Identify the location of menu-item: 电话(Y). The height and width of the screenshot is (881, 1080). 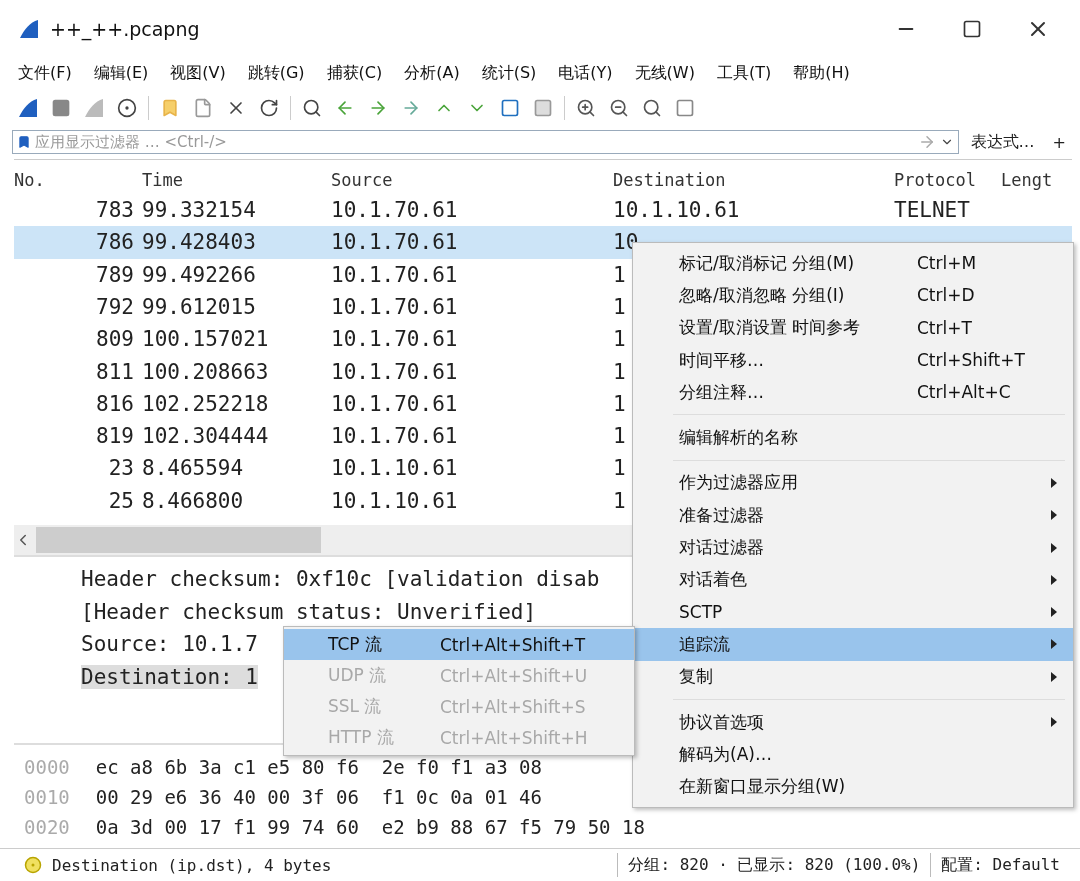
(585, 73).